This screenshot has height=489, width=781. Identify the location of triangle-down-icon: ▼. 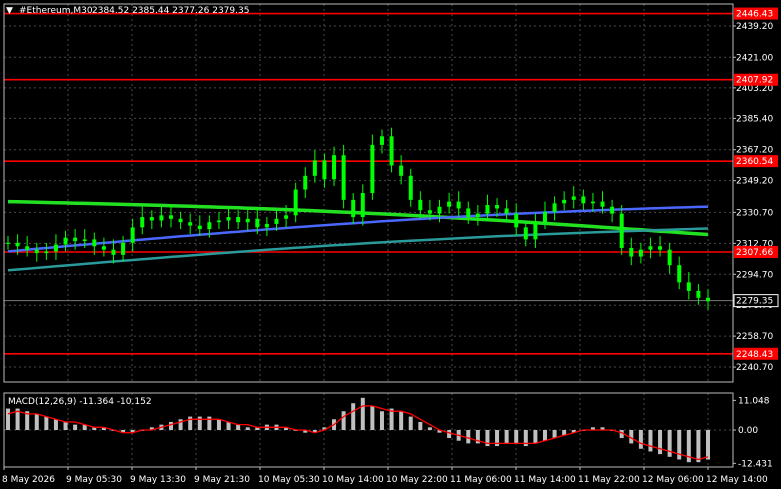
(9, 11).